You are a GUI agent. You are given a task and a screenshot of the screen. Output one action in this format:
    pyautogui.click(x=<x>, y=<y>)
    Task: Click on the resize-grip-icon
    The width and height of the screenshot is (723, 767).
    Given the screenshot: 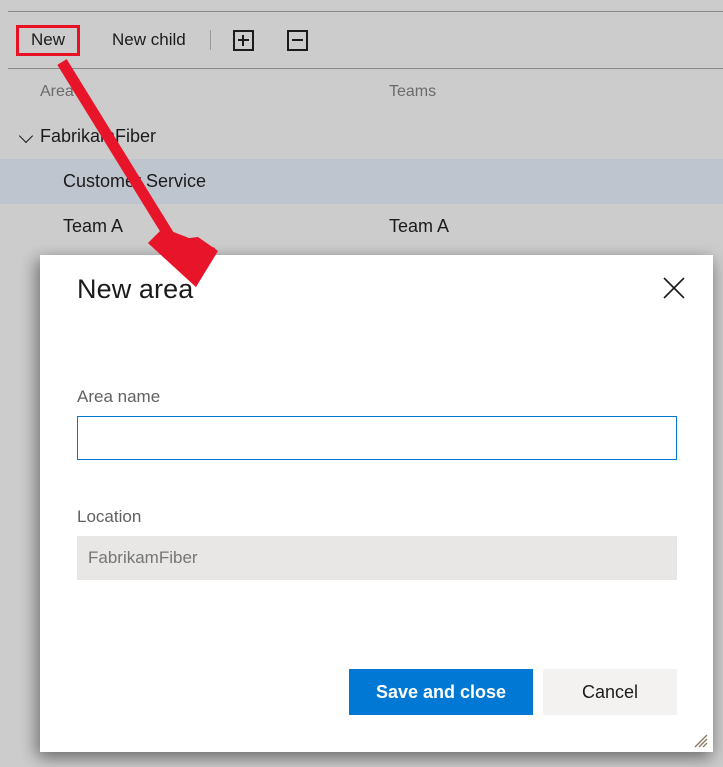 What is the action you would take?
    pyautogui.click(x=700, y=740)
    